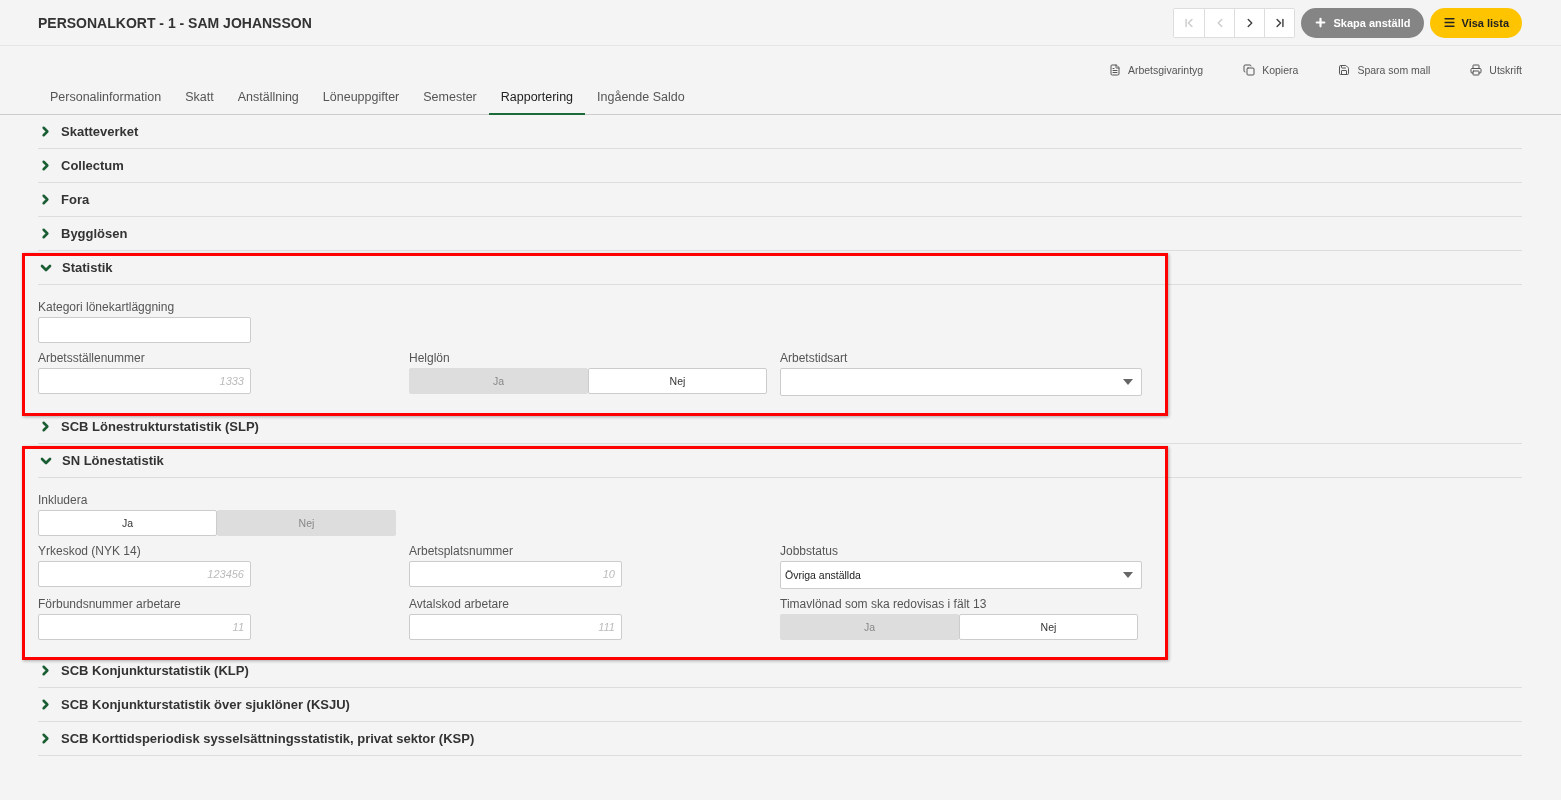 The image size is (1561, 800). What do you see at coordinates (641, 97) in the screenshot?
I see `tab: Ingående Saldo` at bounding box center [641, 97].